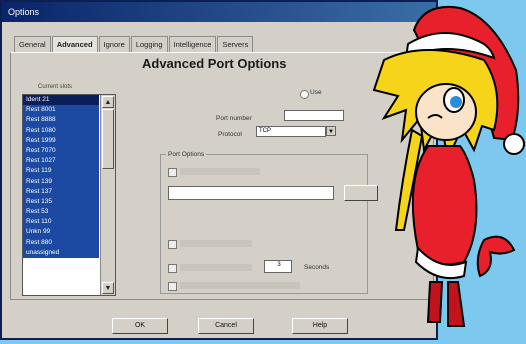  I want to click on iris, so click(456, 102).